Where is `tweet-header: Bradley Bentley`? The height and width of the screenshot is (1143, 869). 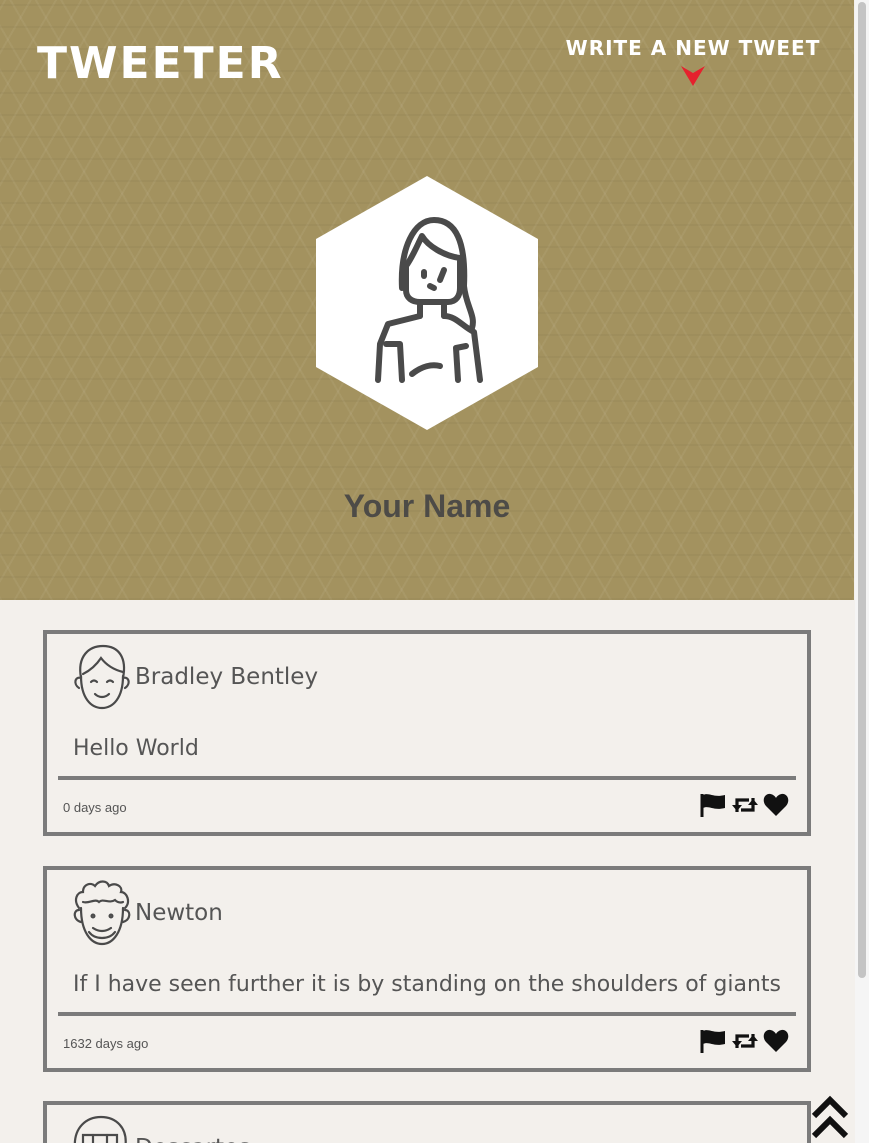
tweet-header: Bradley Bentley is located at coordinates (193, 677).